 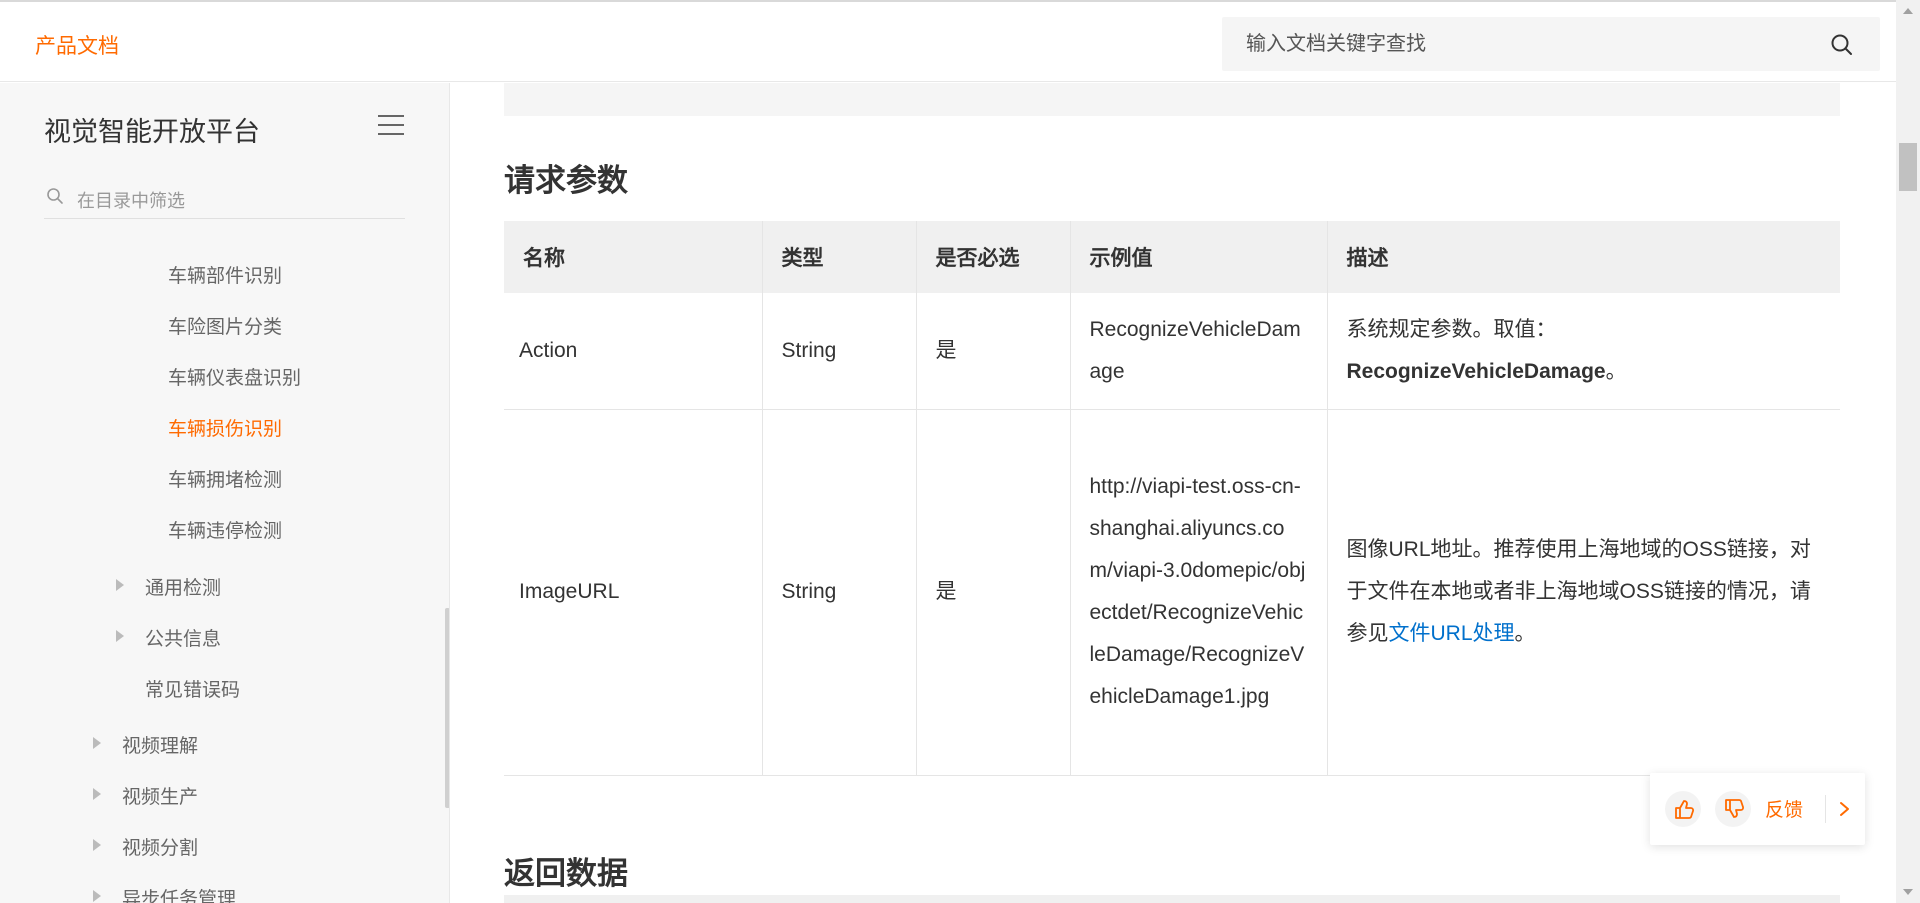 I want to click on sidebar-item-vehicle-parts: 车辆部件识别, so click(x=225, y=274).